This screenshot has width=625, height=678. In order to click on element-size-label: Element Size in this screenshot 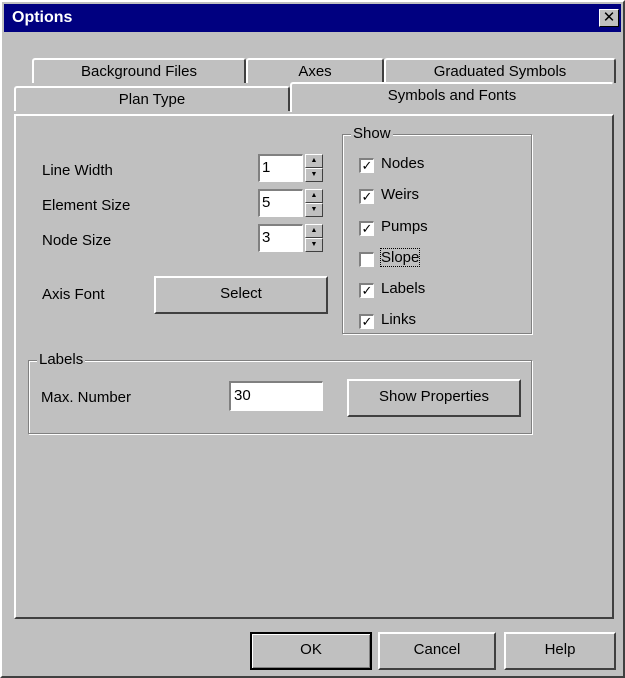, I will do `click(86, 205)`.